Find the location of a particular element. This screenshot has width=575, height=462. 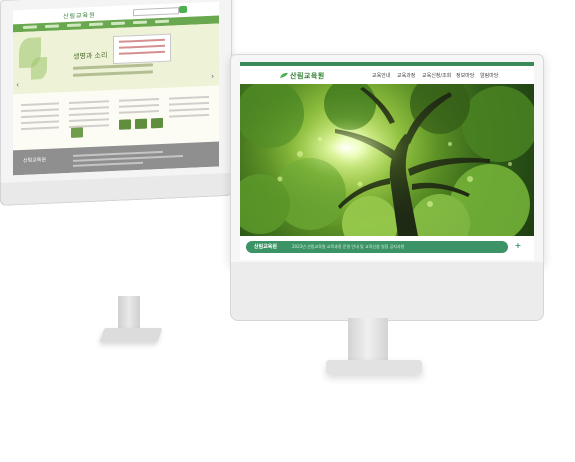

back-site-hero: 생명과 소리 ‹ › is located at coordinates (116, 59).